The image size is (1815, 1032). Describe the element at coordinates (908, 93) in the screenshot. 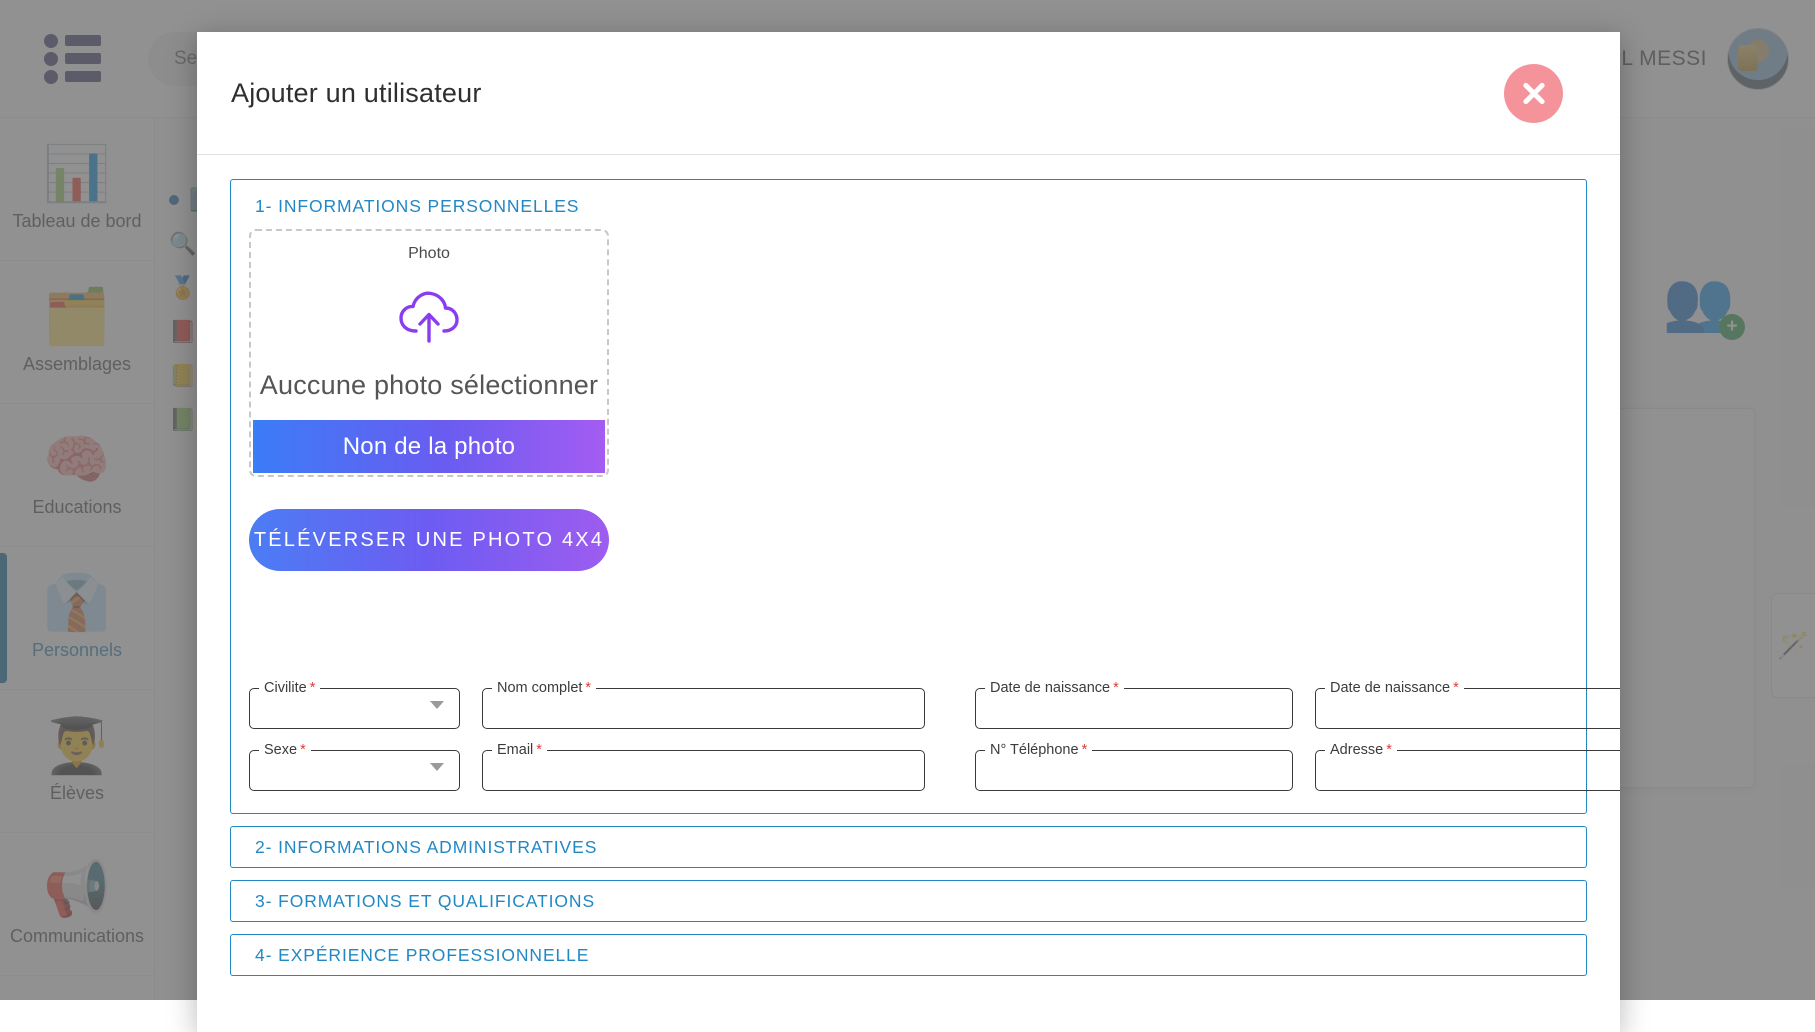

I see `modal-header: Ajouter un utilisateur` at that location.